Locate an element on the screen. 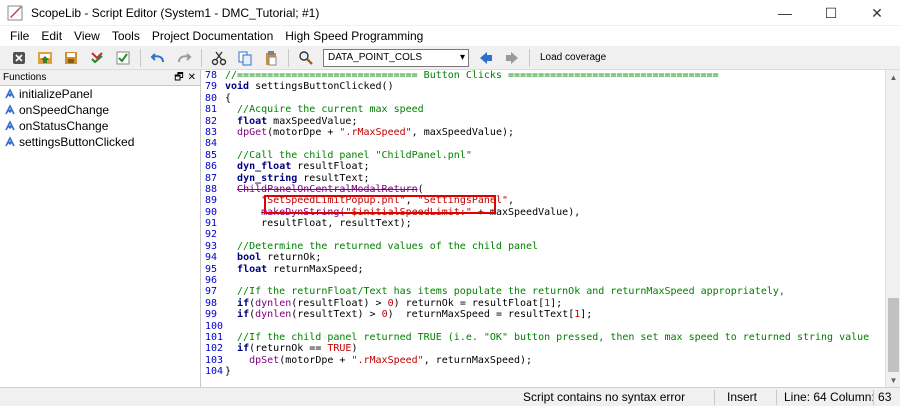  forward-arrow-icon is located at coordinates (512, 58).